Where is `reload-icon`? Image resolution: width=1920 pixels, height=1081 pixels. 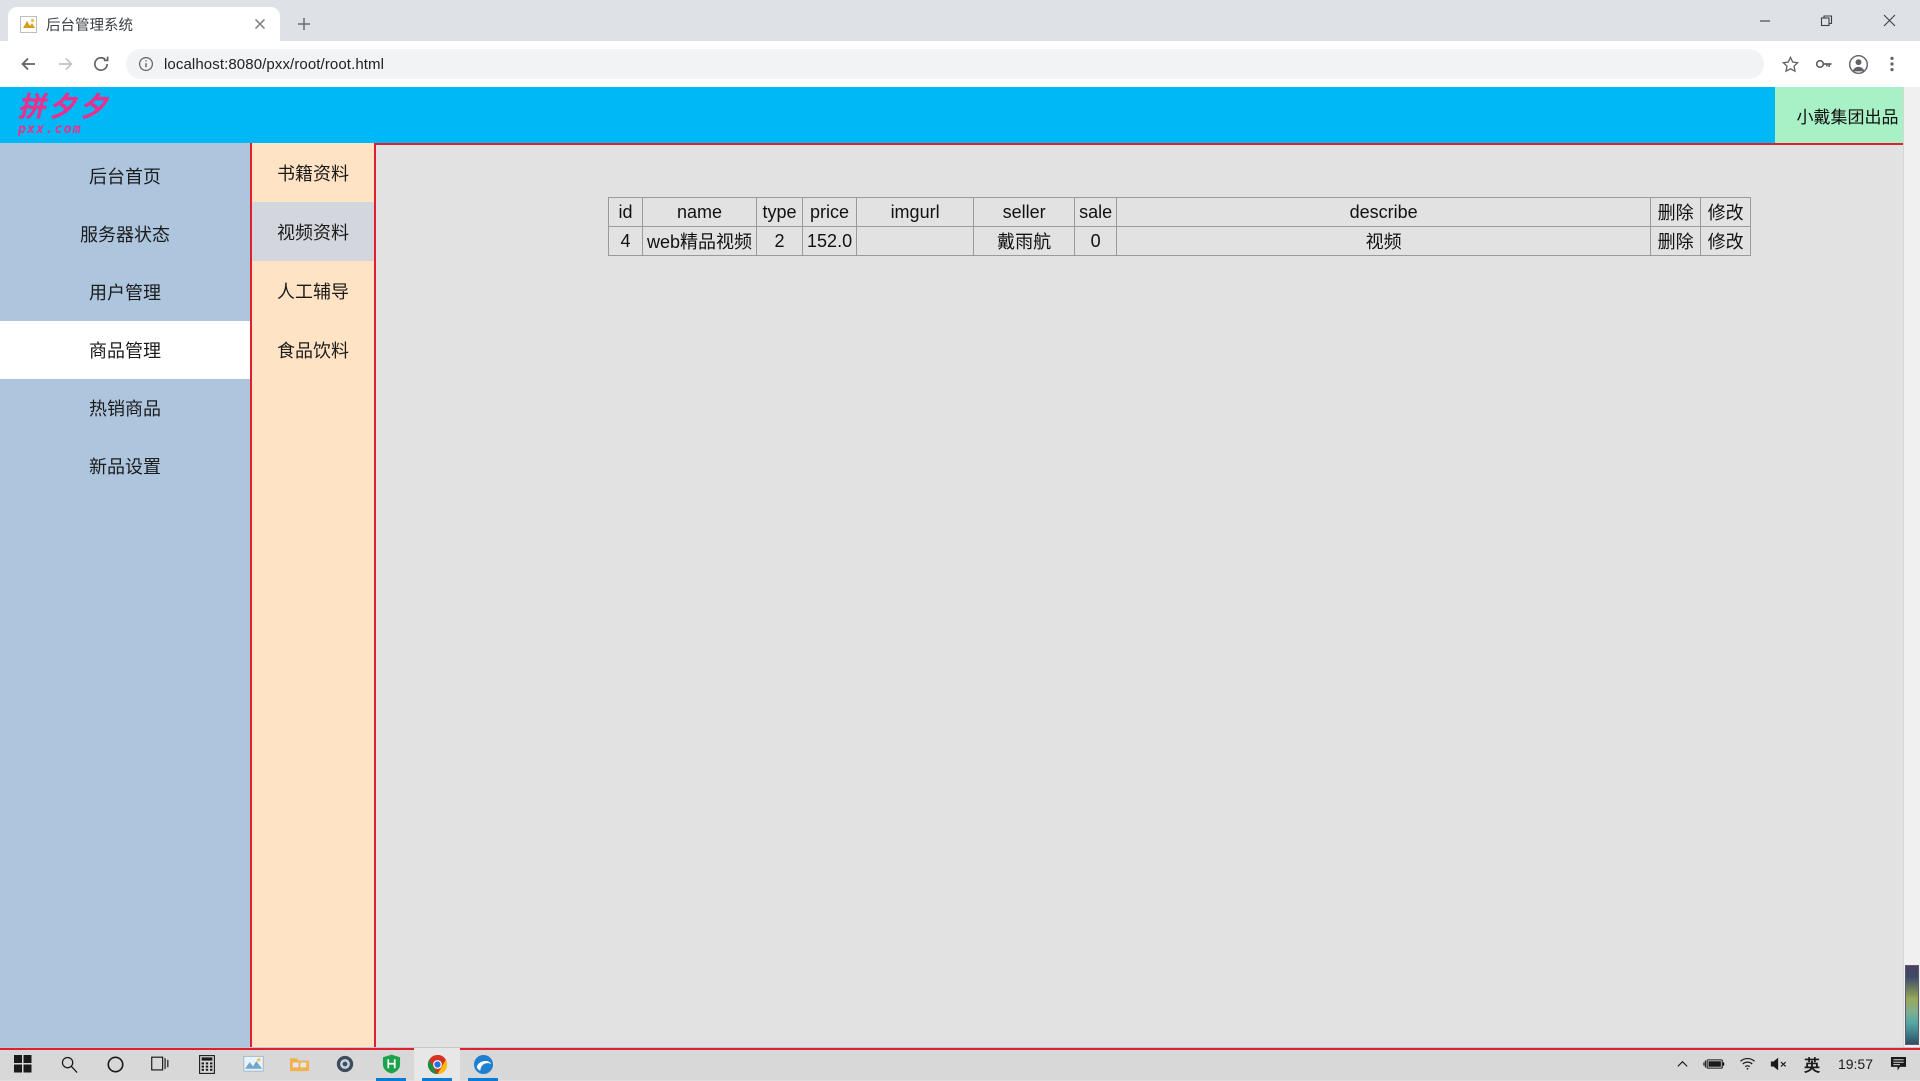
reload-icon is located at coordinates (101, 64).